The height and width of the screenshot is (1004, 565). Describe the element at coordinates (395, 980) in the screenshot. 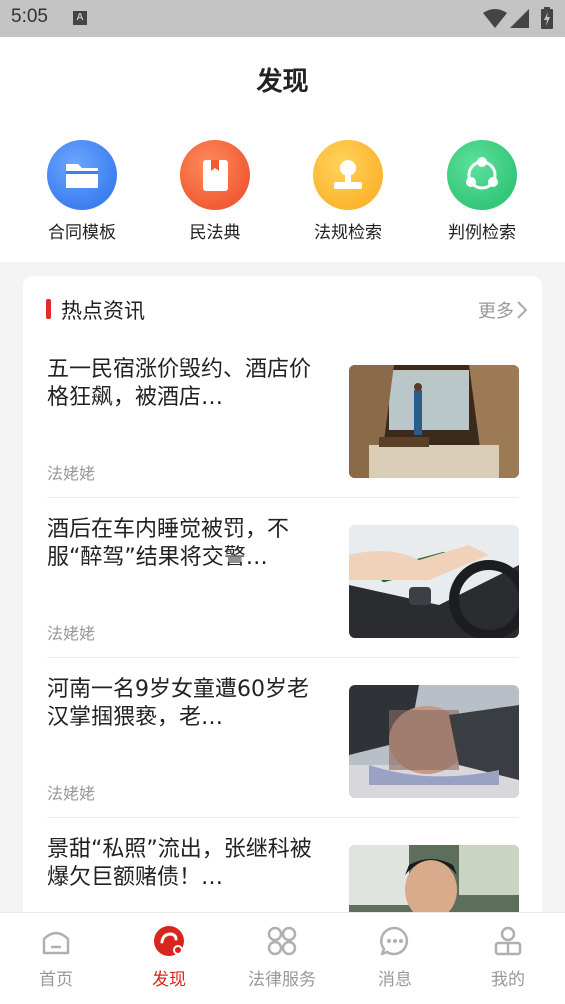

I see `tab-label: 消息` at that location.